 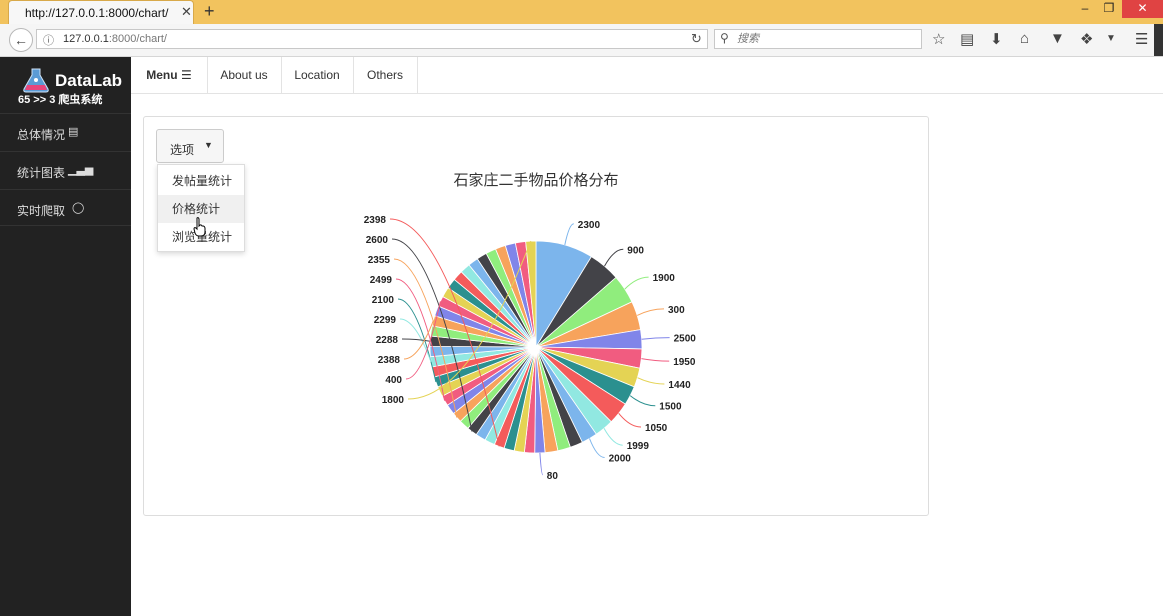 I want to click on slice-label: 2355, so click(x=379, y=260).